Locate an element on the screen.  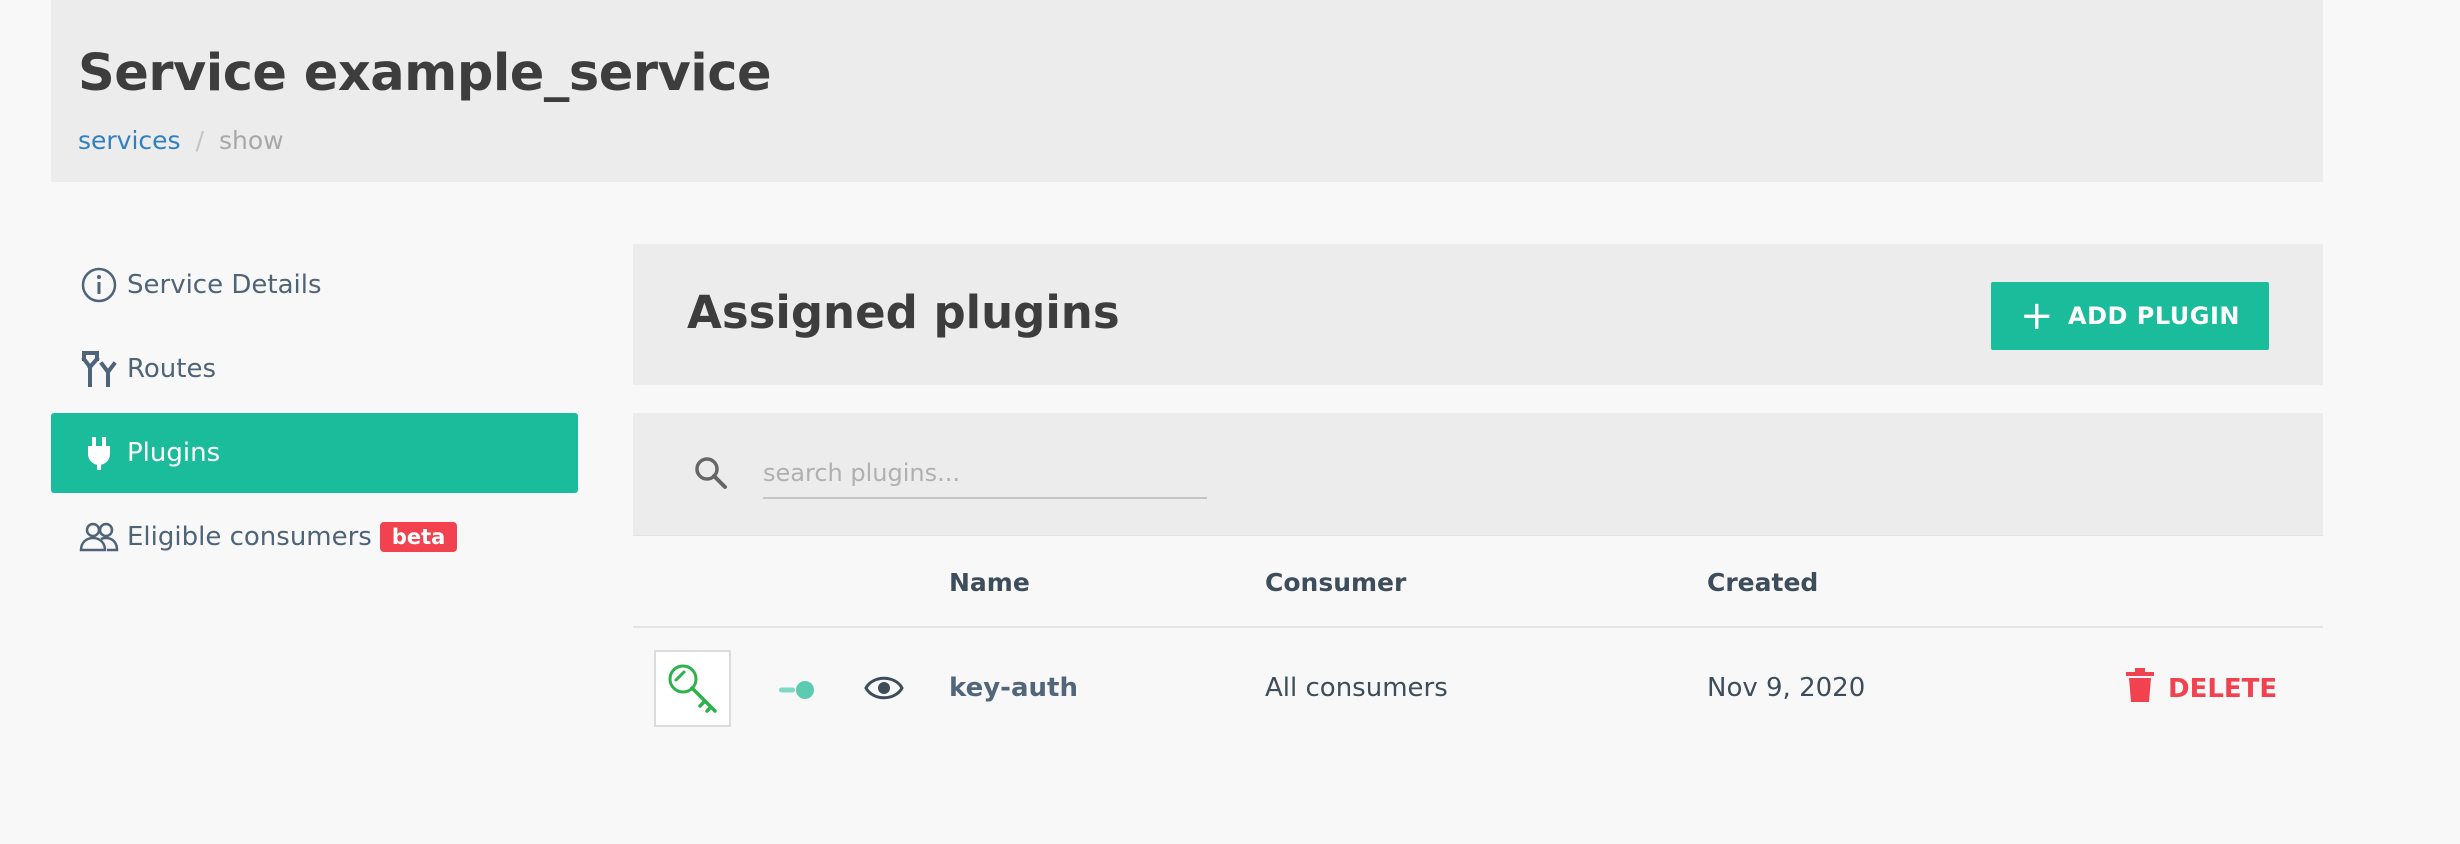
delete-button: DELETE is located at coordinates (2201, 688).